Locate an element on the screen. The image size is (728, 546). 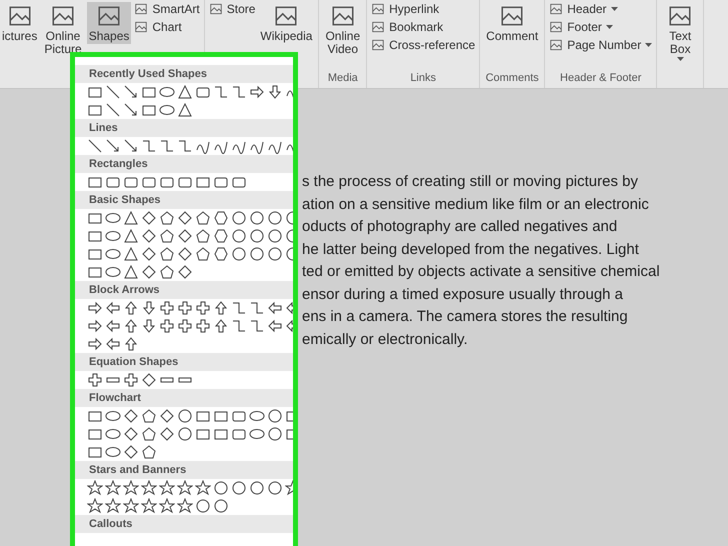
ribbon-button: SmartArt is located at coordinates (167, 9).